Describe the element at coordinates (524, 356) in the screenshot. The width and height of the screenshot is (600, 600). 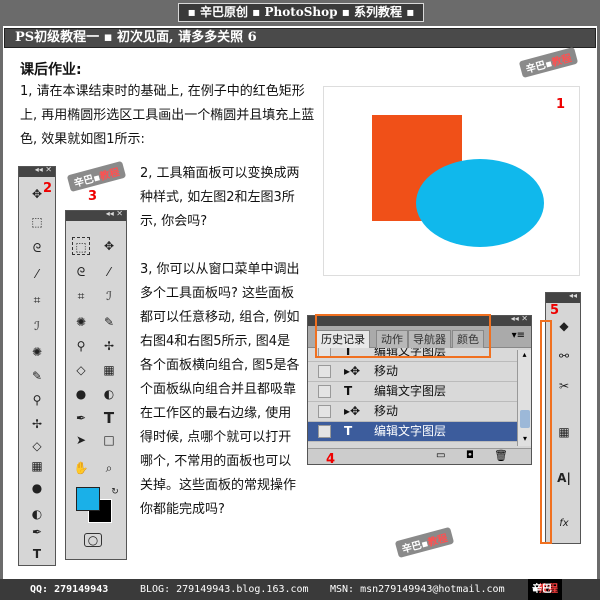
I see `scroll-up-icon: ▴` at that location.